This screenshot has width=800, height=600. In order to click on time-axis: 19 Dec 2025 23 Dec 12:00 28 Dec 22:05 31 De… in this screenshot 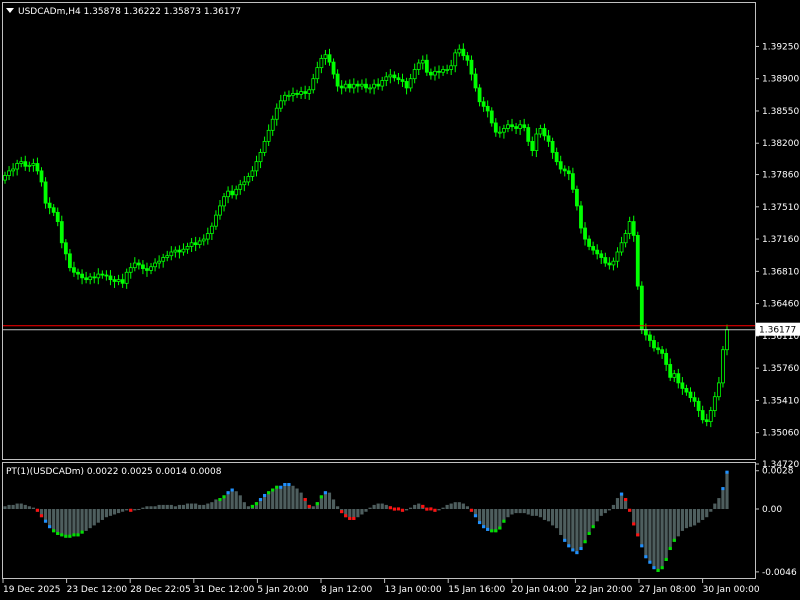, I will do `click(381, 587)`.